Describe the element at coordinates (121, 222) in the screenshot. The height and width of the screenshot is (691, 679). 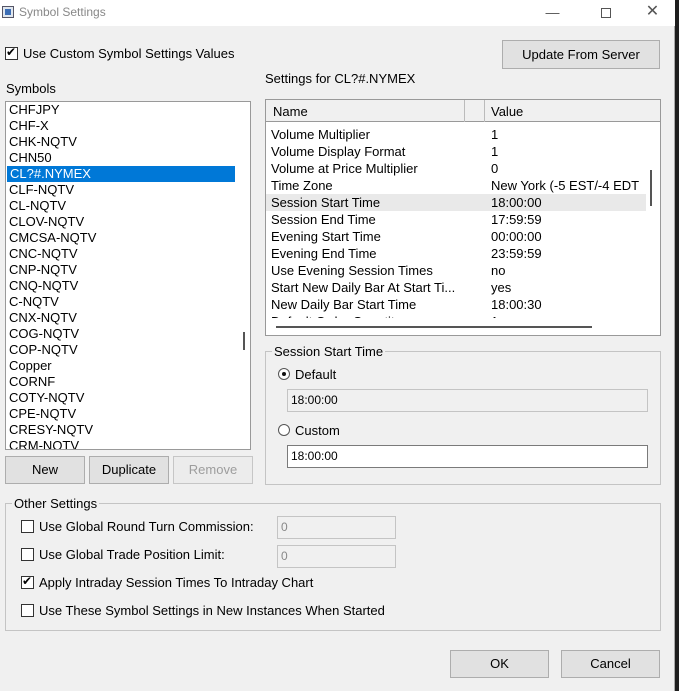
I see `symbol-list-item: CLOV-NQTV` at that location.